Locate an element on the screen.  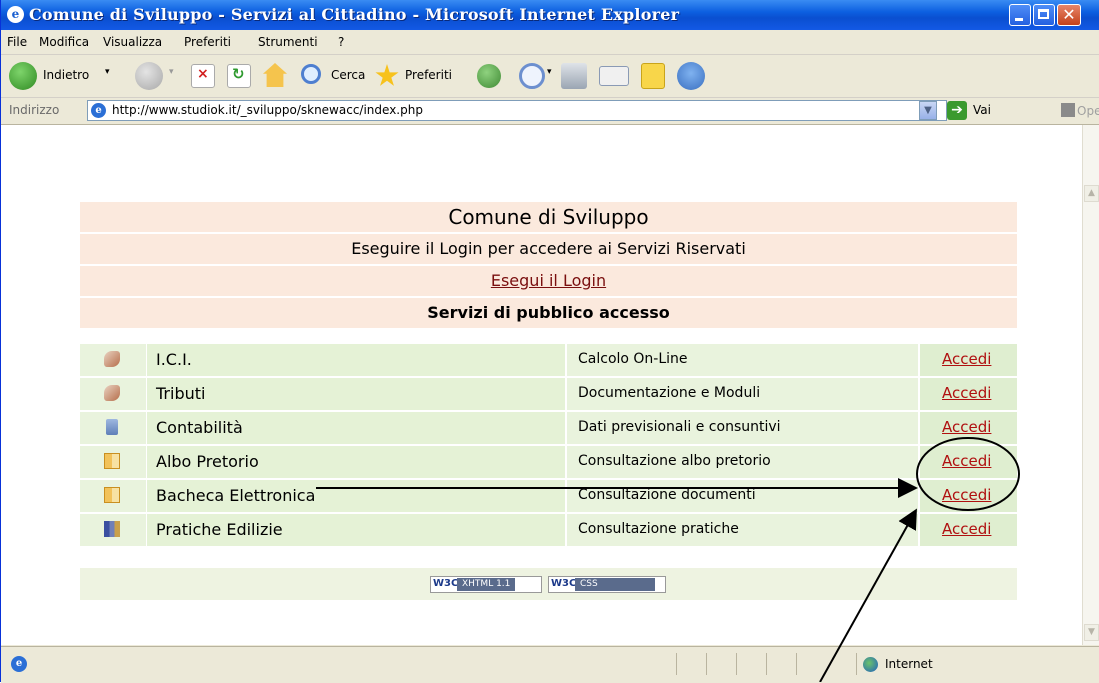
close-icon: ✕ is located at coordinates (1069, 14).